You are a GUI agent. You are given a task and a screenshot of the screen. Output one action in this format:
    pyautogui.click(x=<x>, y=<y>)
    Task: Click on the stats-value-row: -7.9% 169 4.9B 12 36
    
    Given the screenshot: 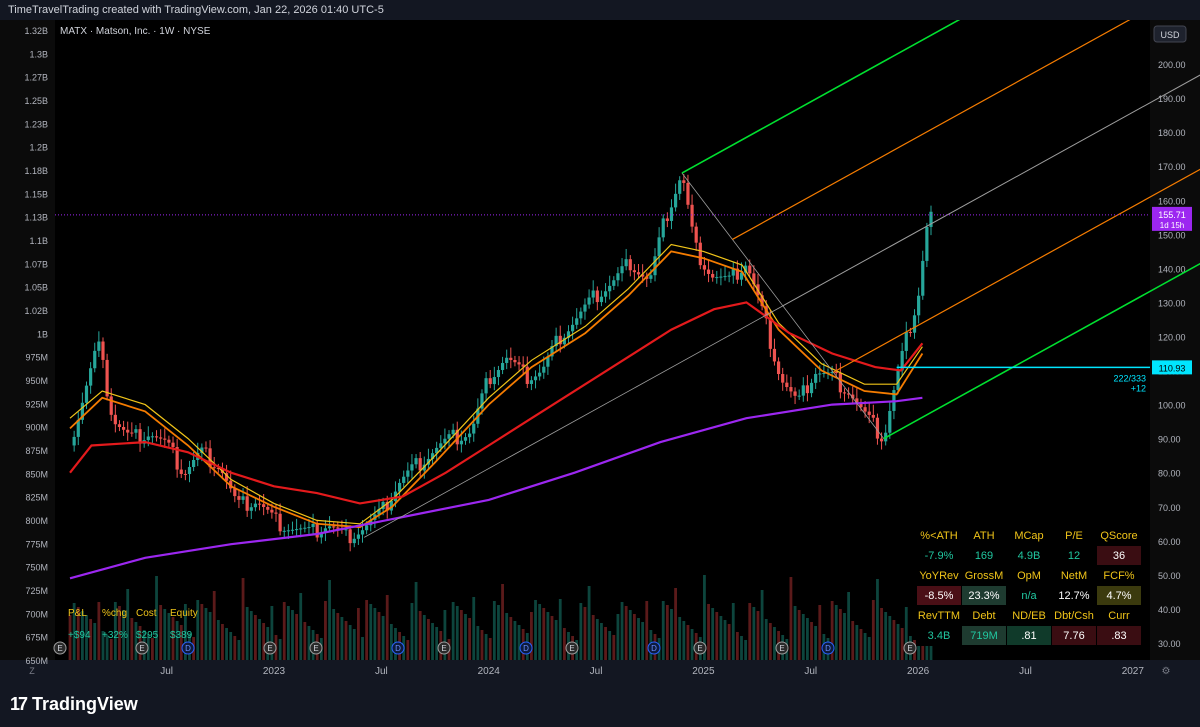 What is the action you would take?
    pyautogui.click(x=1029, y=555)
    